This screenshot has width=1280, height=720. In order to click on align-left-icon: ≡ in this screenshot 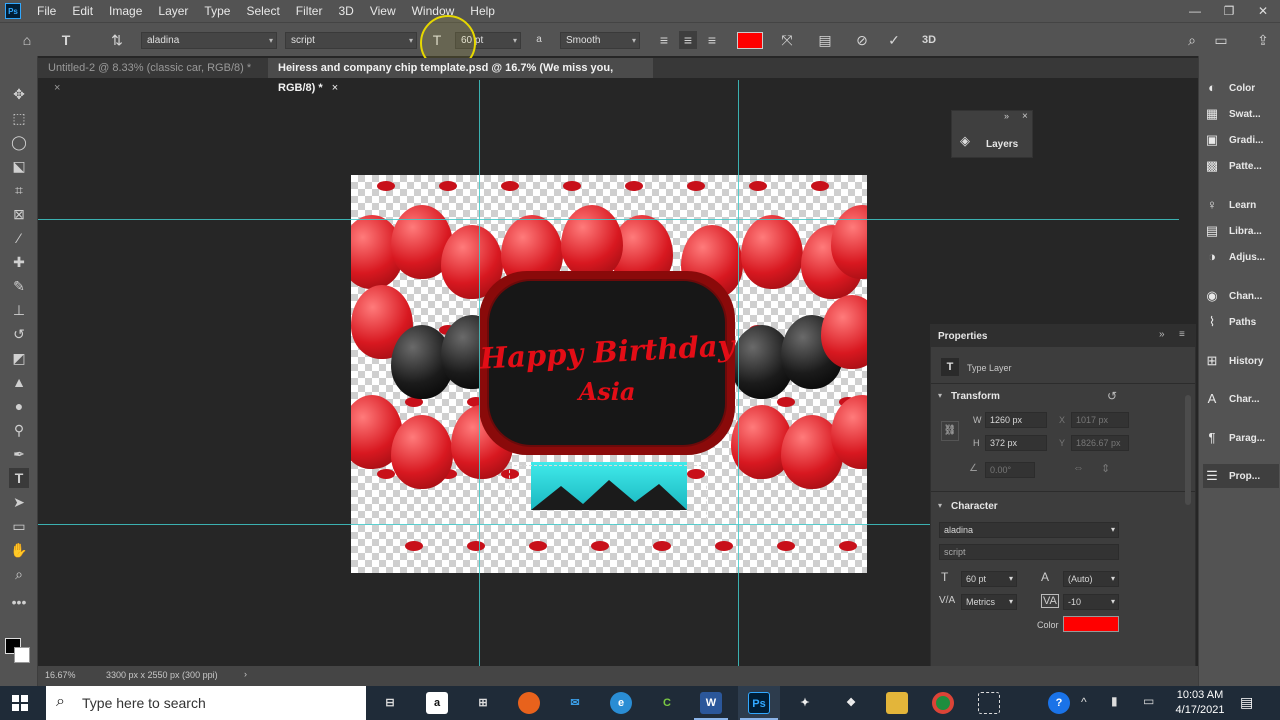, I will do `click(664, 40)`.